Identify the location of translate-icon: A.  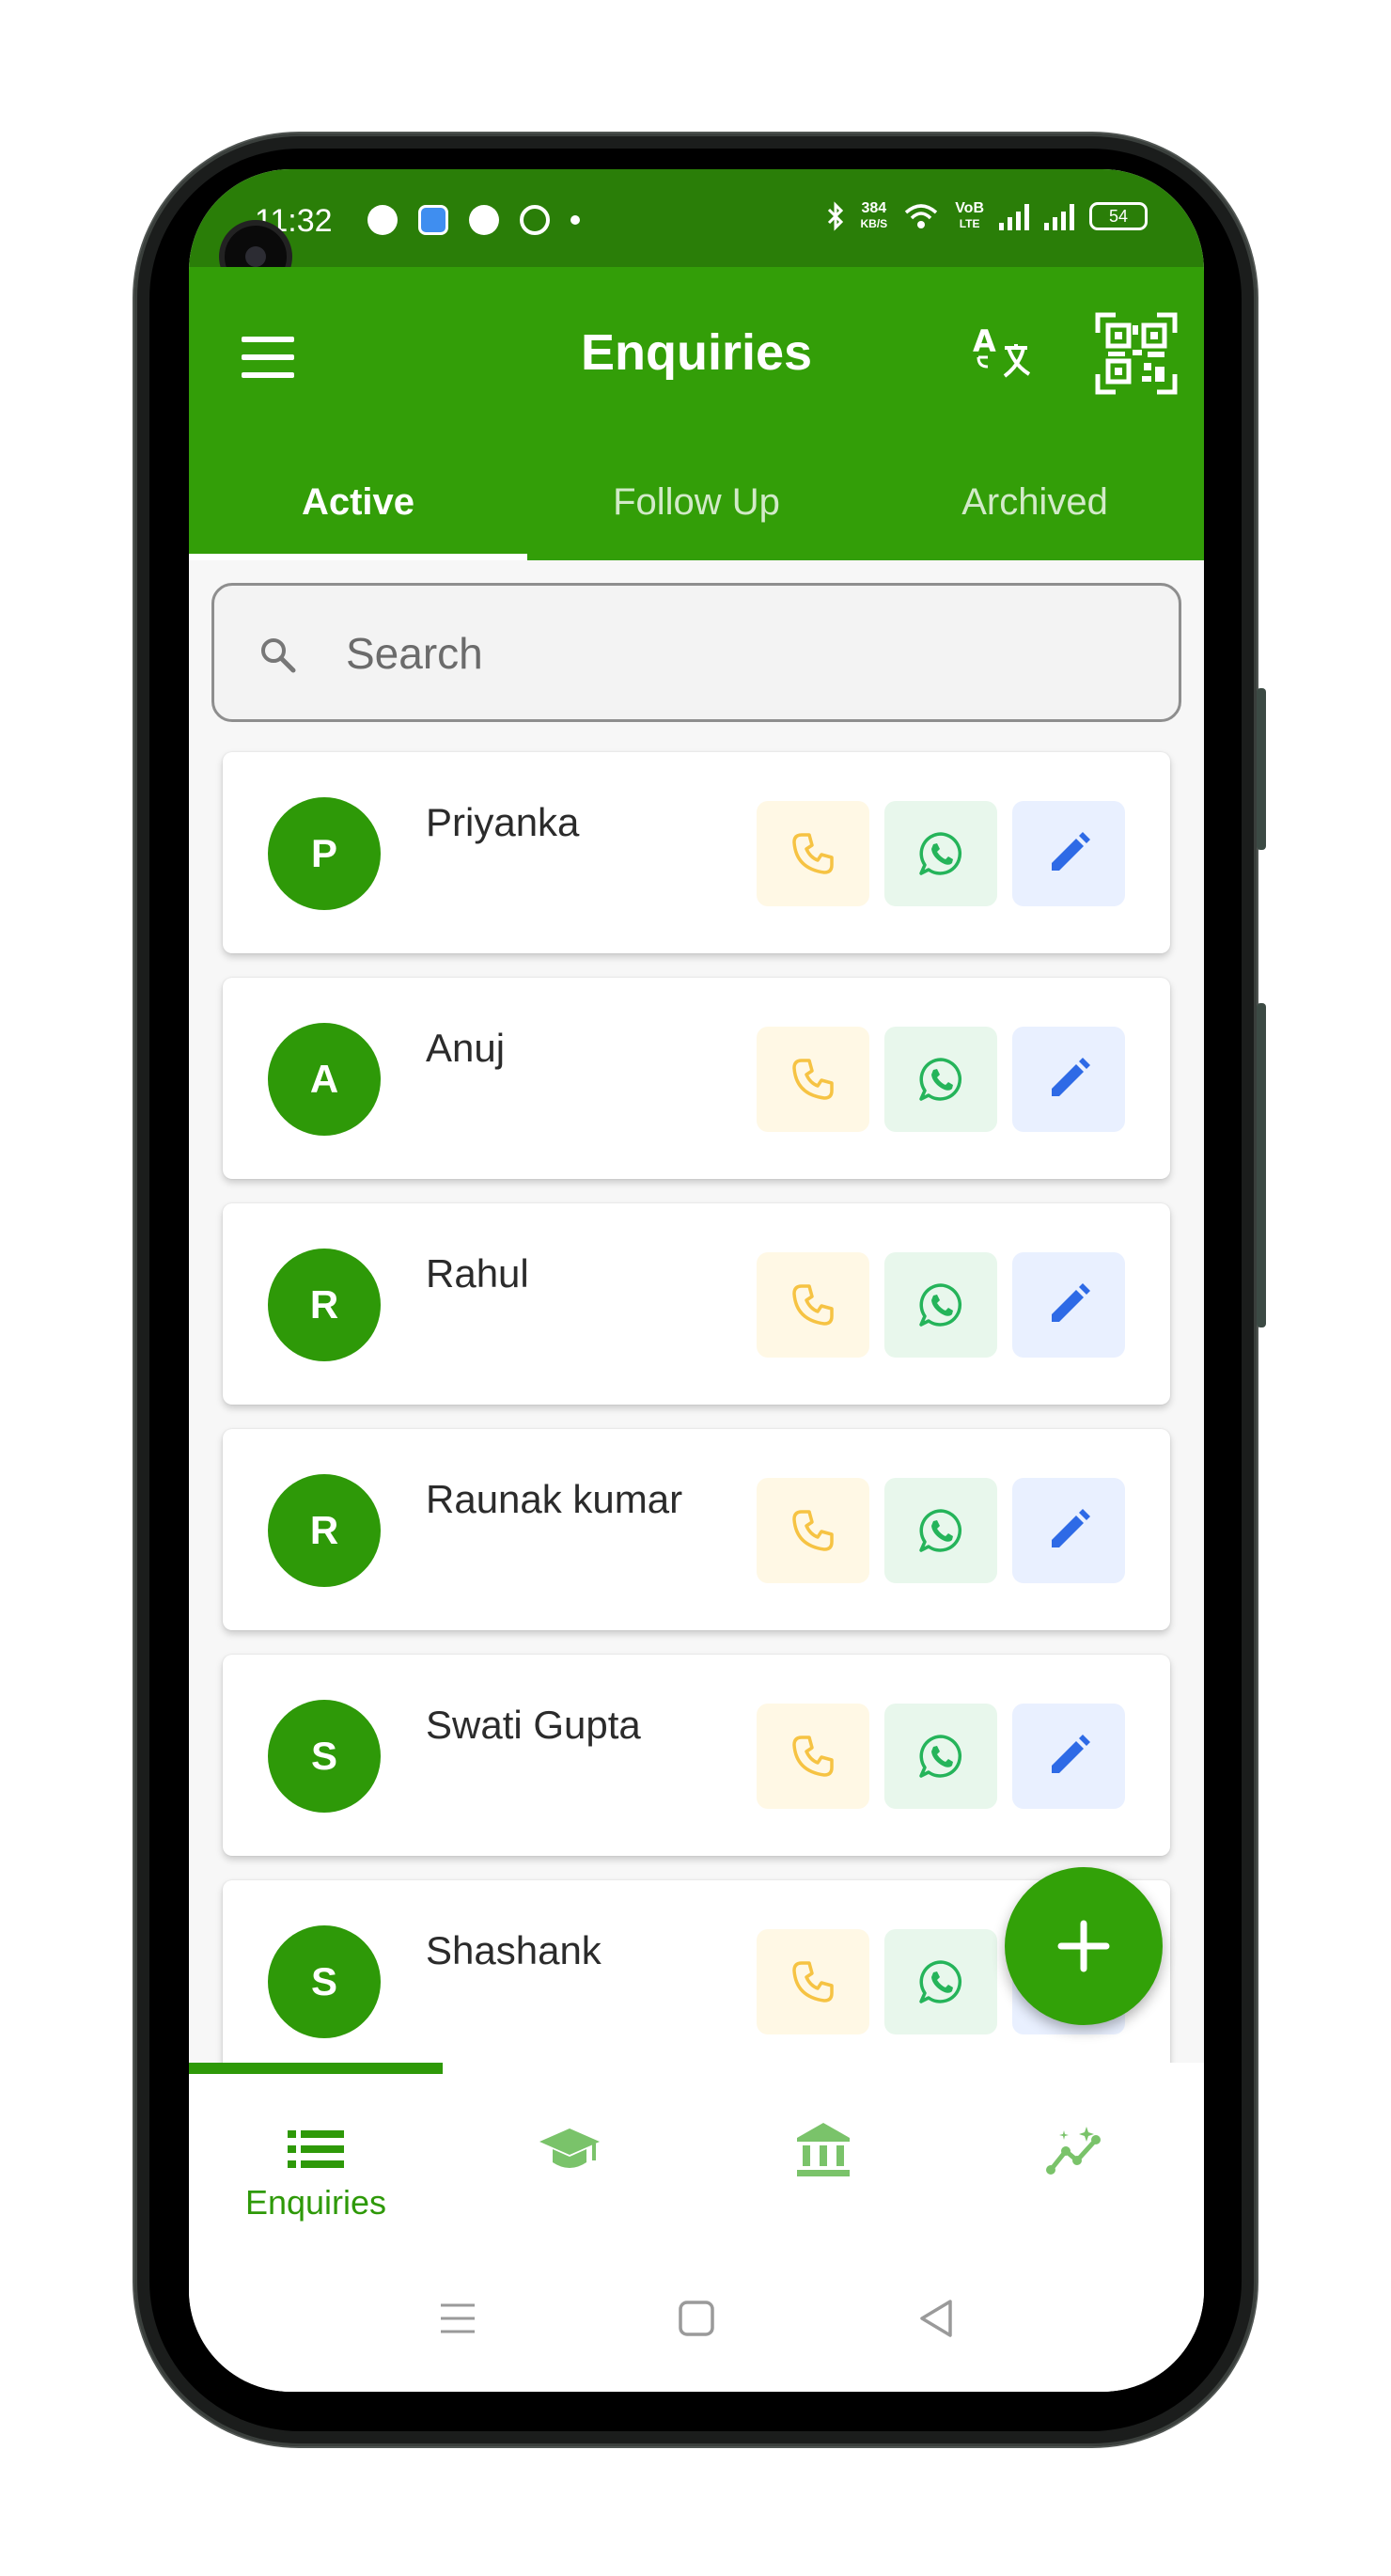
(1004, 352).